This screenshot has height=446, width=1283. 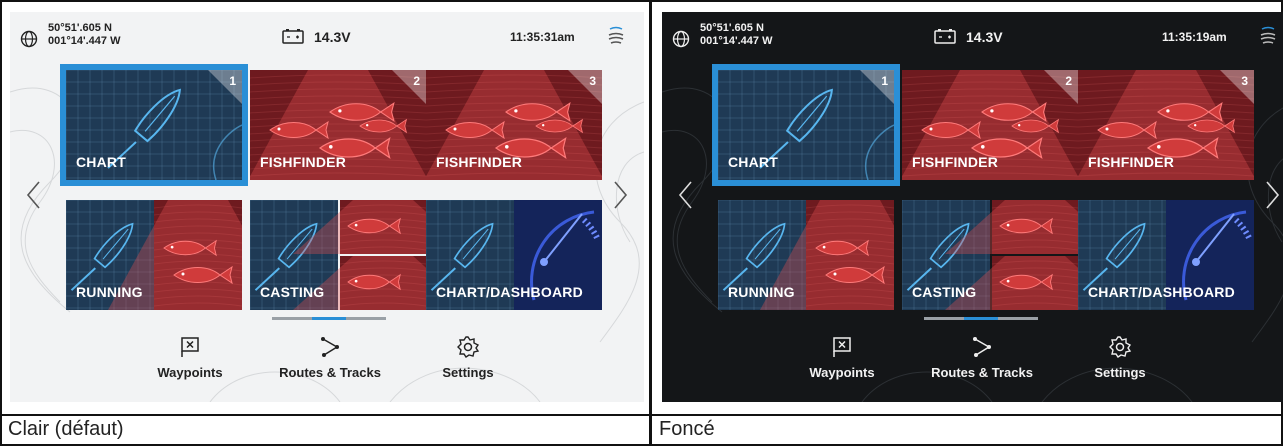 What do you see at coordinates (542, 37) in the screenshot?
I see `time-readout: 11:35:31am` at bounding box center [542, 37].